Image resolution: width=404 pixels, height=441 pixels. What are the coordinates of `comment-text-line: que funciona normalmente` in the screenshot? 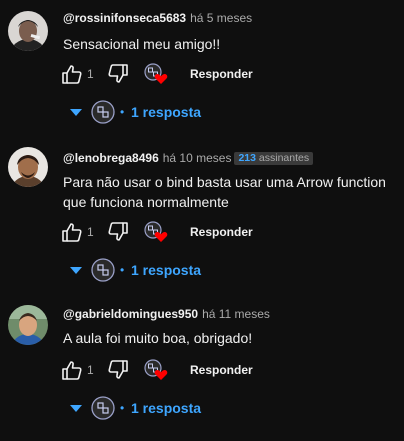 It's located at (146, 202).